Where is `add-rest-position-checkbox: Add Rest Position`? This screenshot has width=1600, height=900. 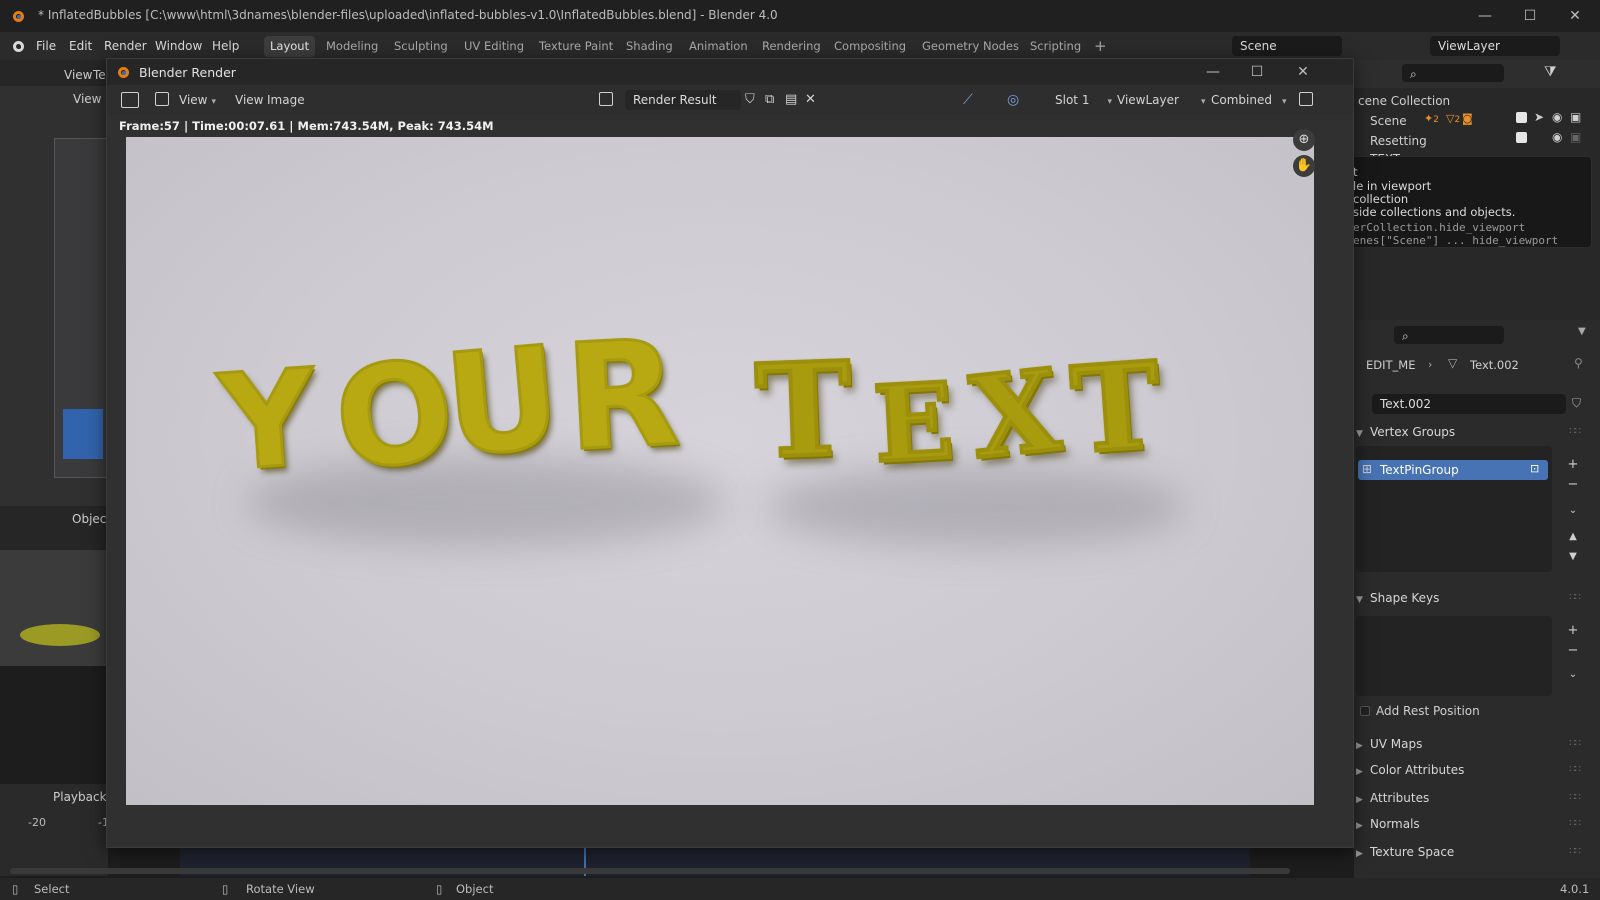 add-rest-position-checkbox: Add Rest Position is located at coordinates (1420, 711).